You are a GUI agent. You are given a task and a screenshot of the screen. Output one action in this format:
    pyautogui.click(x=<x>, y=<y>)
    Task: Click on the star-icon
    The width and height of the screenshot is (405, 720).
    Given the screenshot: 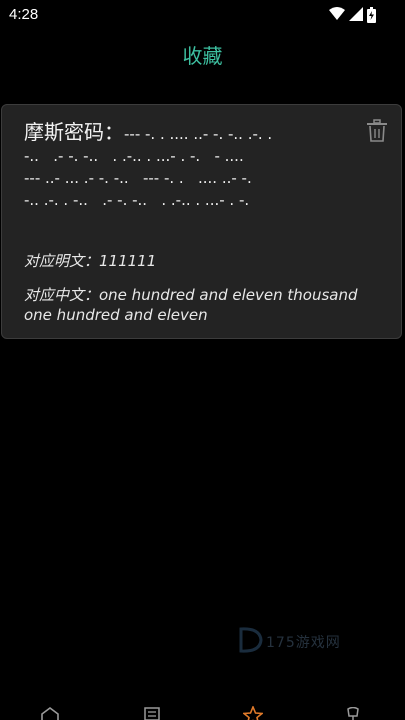 What is the action you would take?
    pyautogui.click(x=253, y=713)
    